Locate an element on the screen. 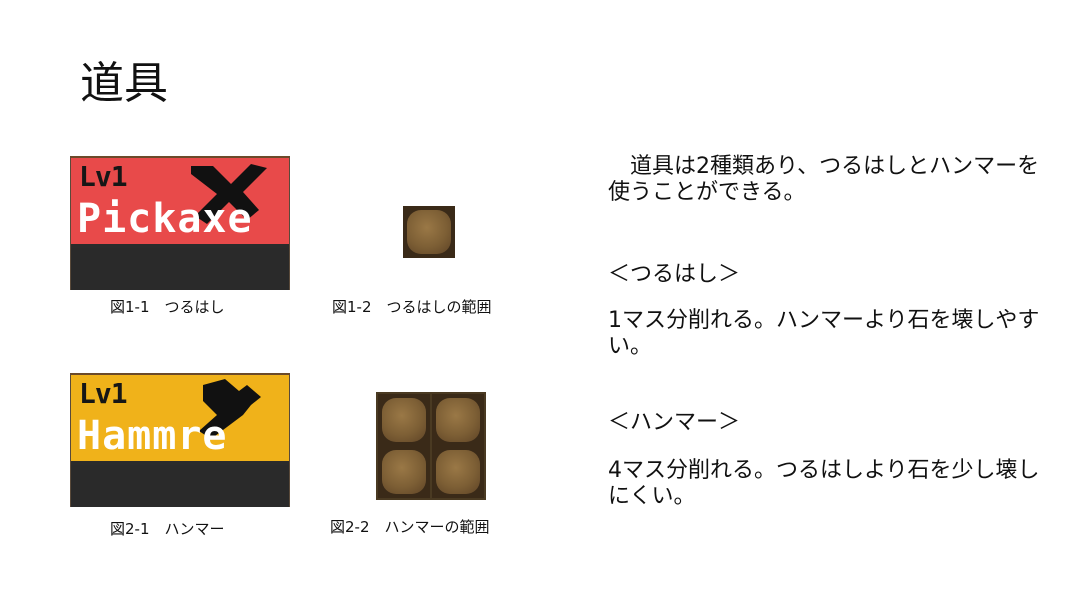 This screenshot has width=1082, height=603. hammer-name-label: Hammre is located at coordinates (152, 436).